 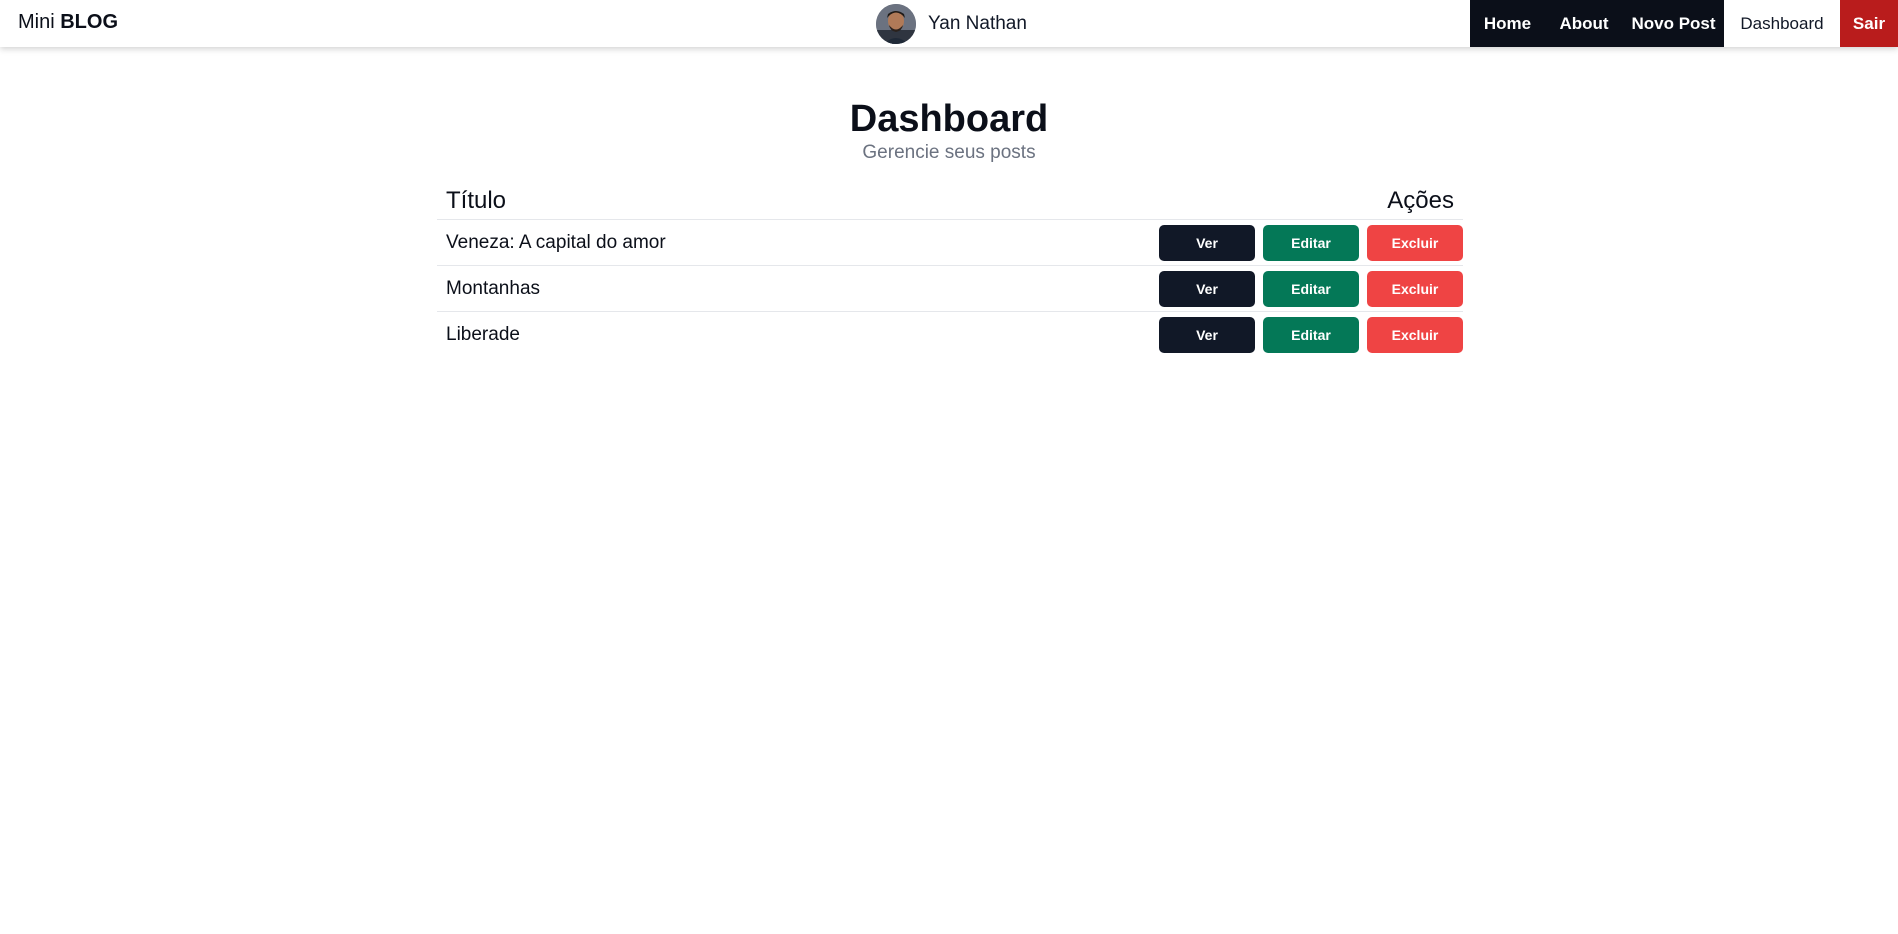 What do you see at coordinates (949, 119) in the screenshot?
I see `page-title: Dashboard` at bounding box center [949, 119].